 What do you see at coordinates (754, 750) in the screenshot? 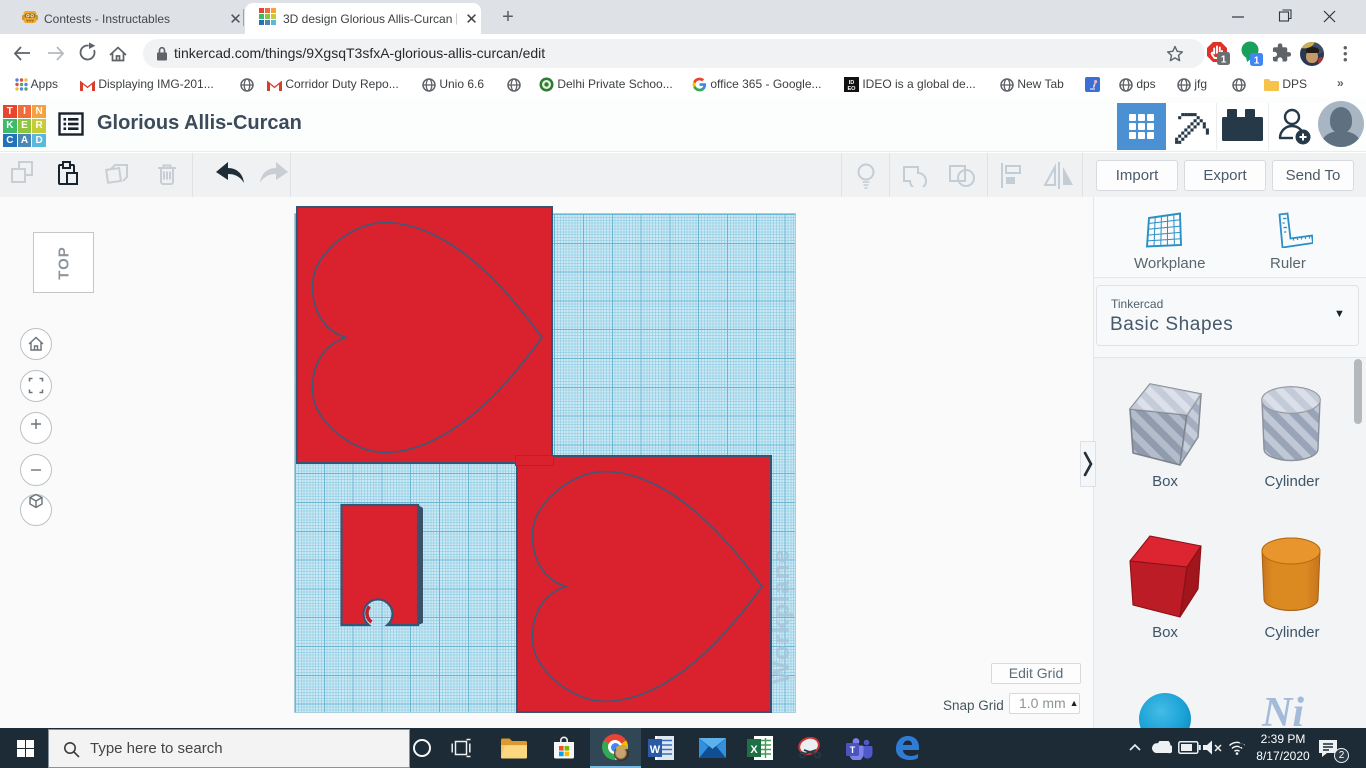
I see `svg-text: X` at bounding box center [754, 750].